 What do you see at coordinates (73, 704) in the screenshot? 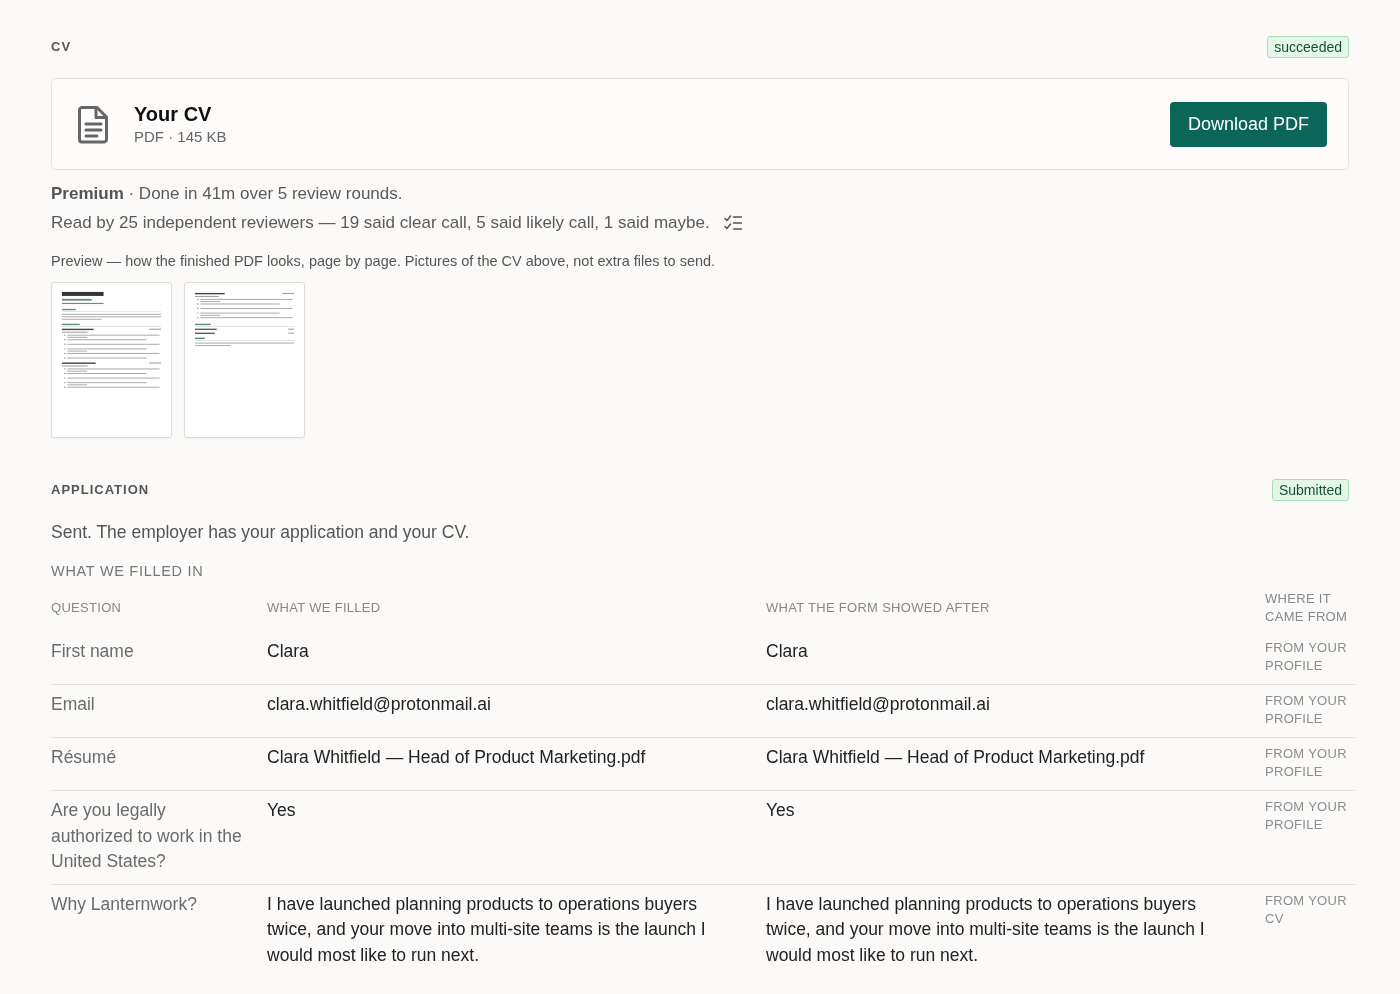
I see `question-text: Email` at bounding box center [73, 704].